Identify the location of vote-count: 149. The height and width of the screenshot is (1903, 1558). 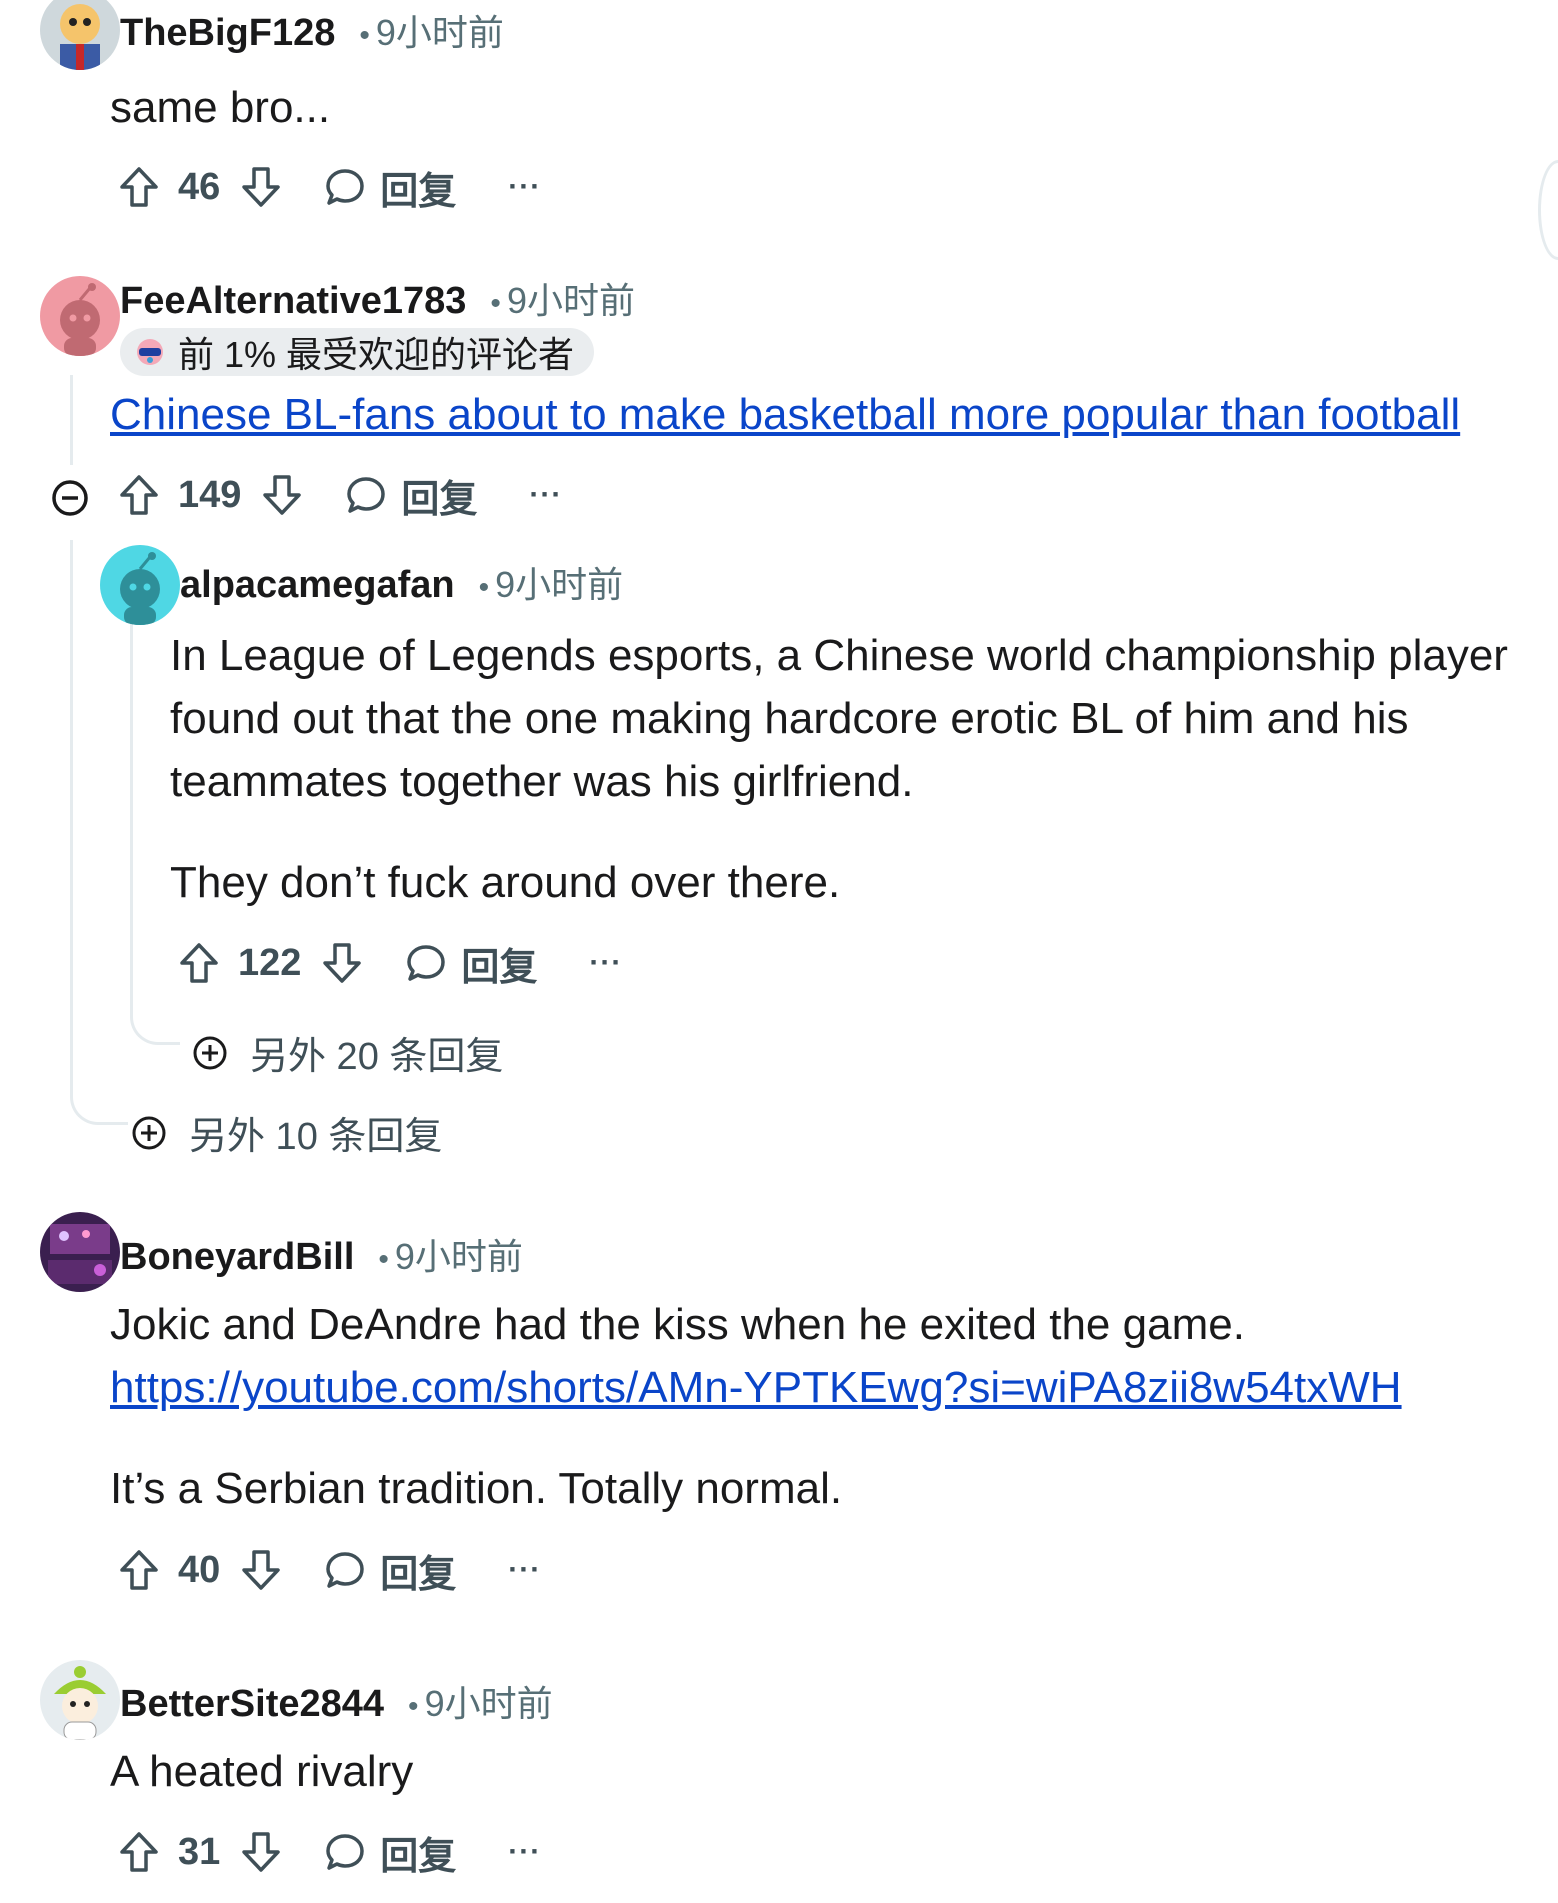
(210, 494).